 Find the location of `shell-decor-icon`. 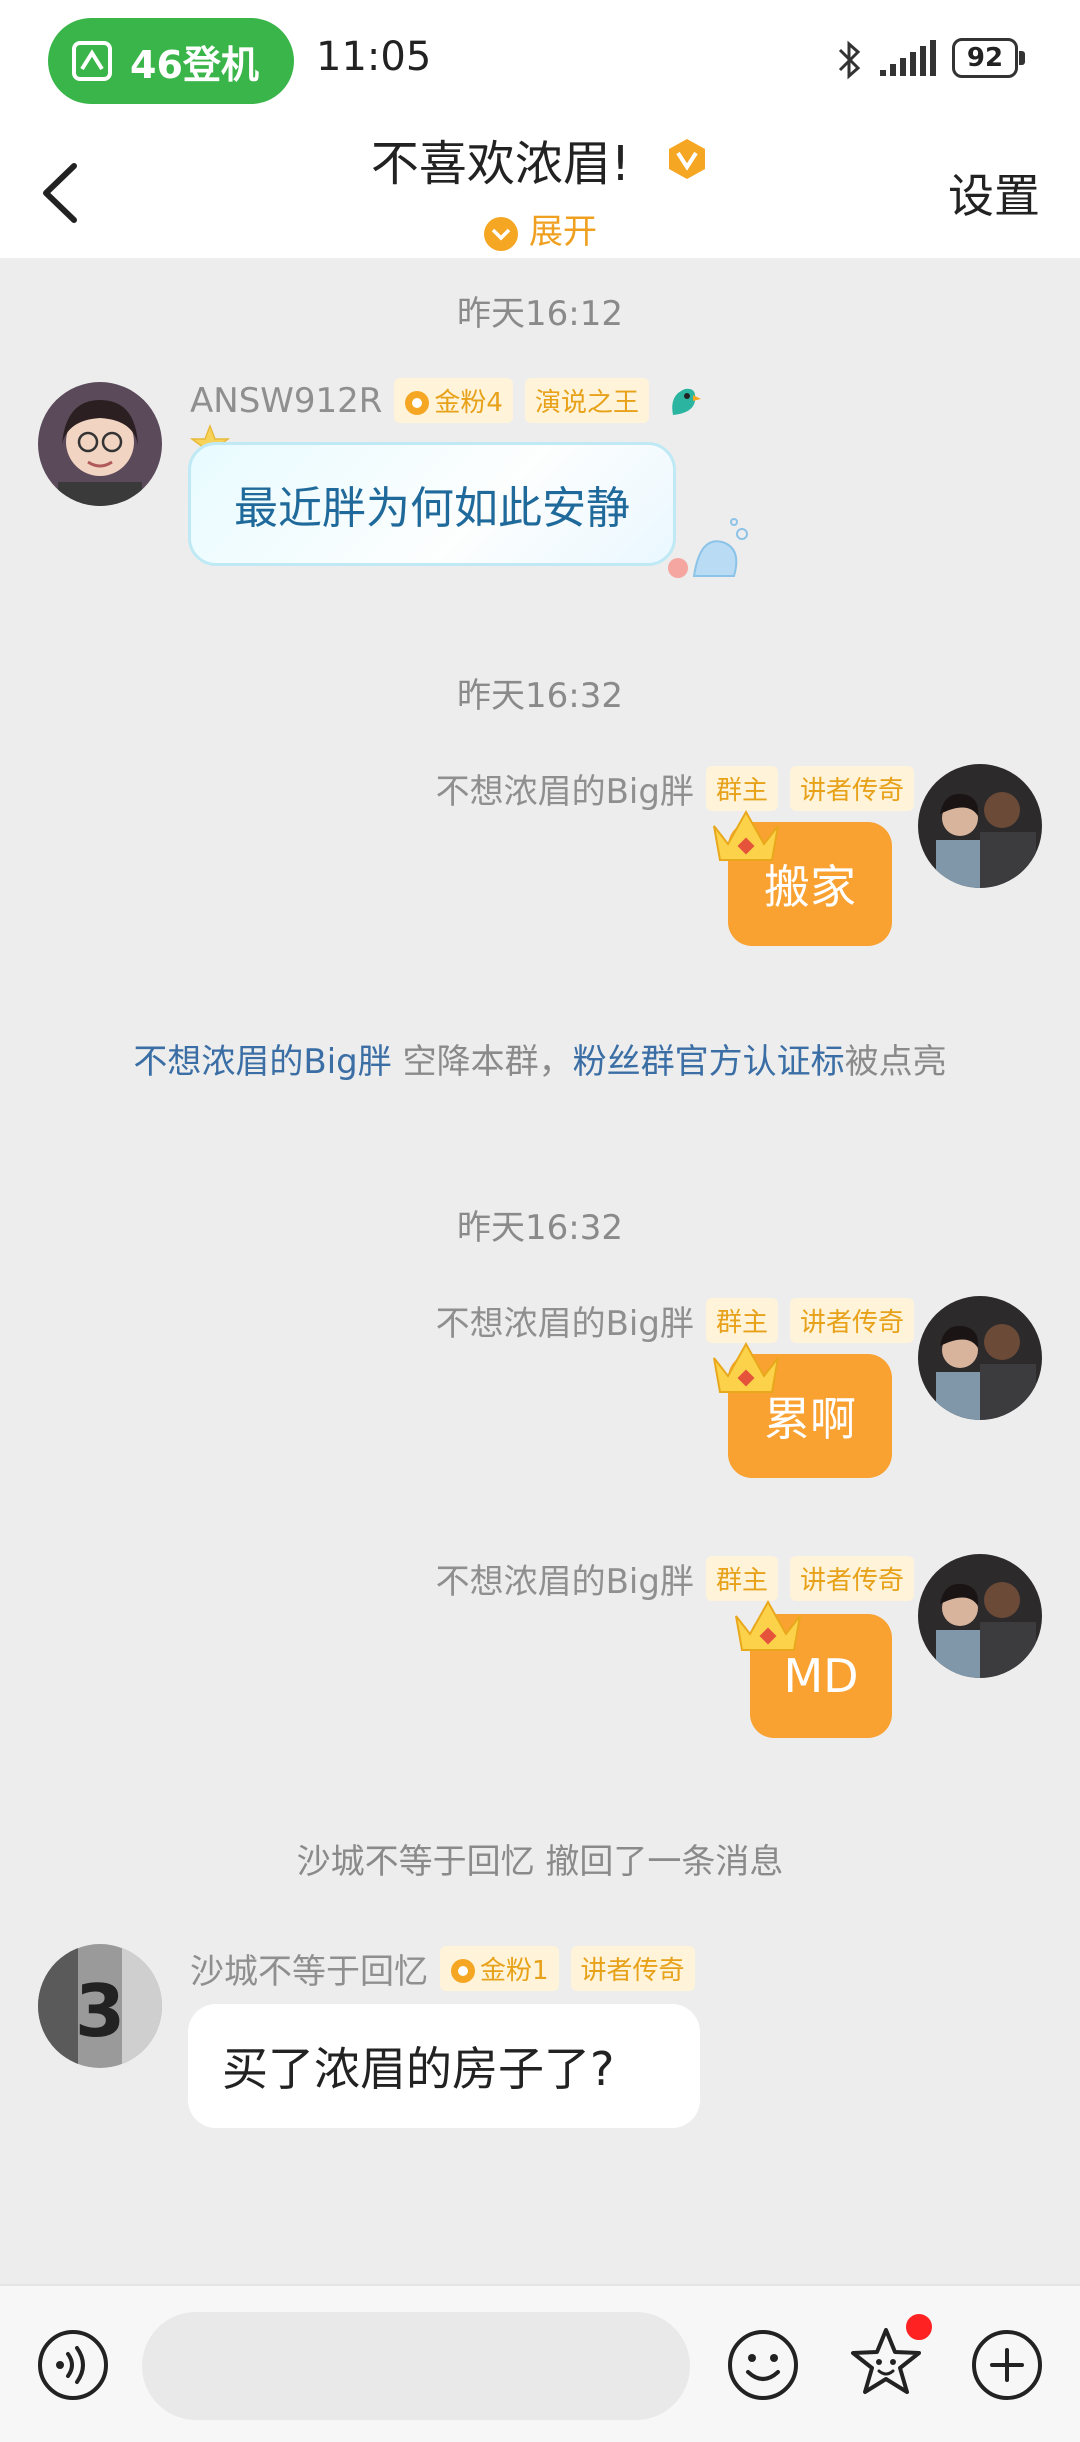

shell-decor-icon is located at coordinates (708, 548).